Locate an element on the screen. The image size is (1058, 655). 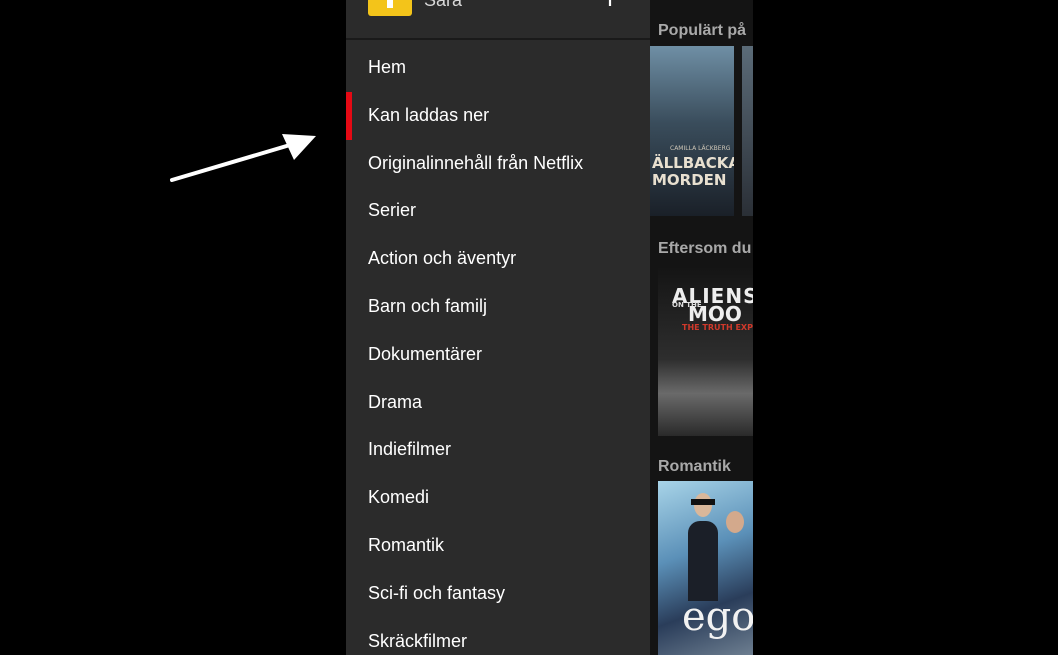
poster-ego: ego is located at coordinates (705, 568).